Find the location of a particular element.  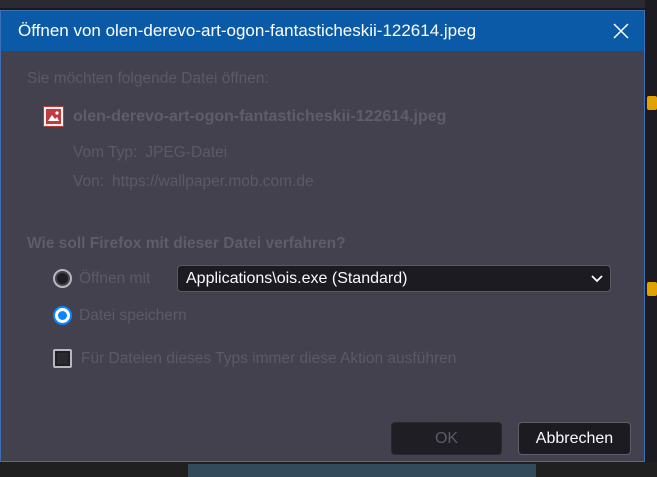

file-type-label: Vom Typ: is located at coordinates (105, 152).